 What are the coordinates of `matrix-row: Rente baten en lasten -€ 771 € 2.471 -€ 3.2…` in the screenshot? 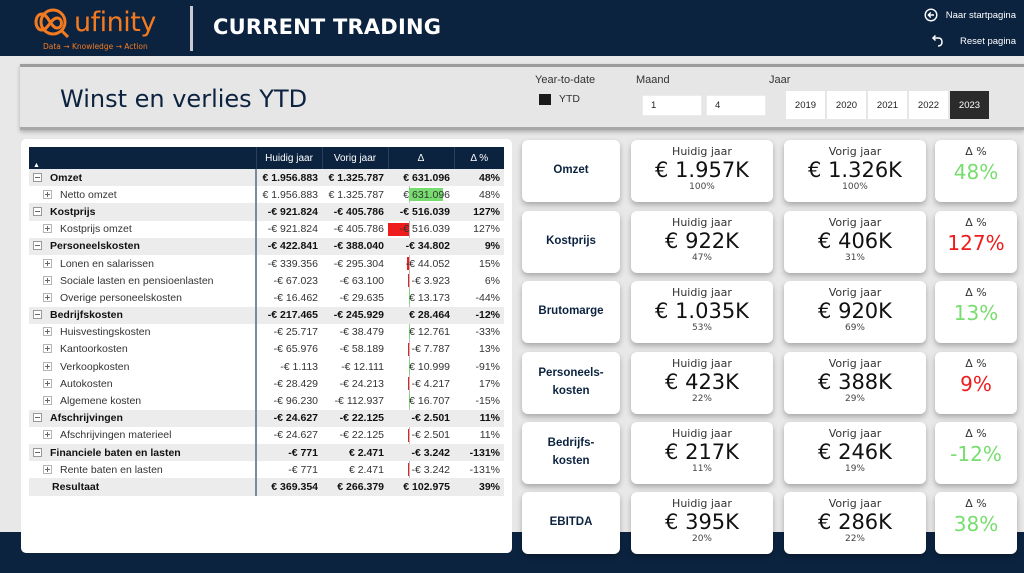 It's located at (266, 470).